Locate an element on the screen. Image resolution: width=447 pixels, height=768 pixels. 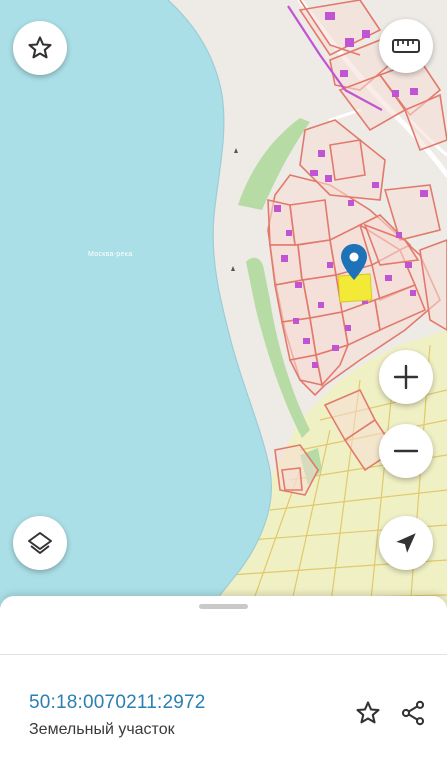
object-type: Земельный участок is located at coordinates (102, 729).